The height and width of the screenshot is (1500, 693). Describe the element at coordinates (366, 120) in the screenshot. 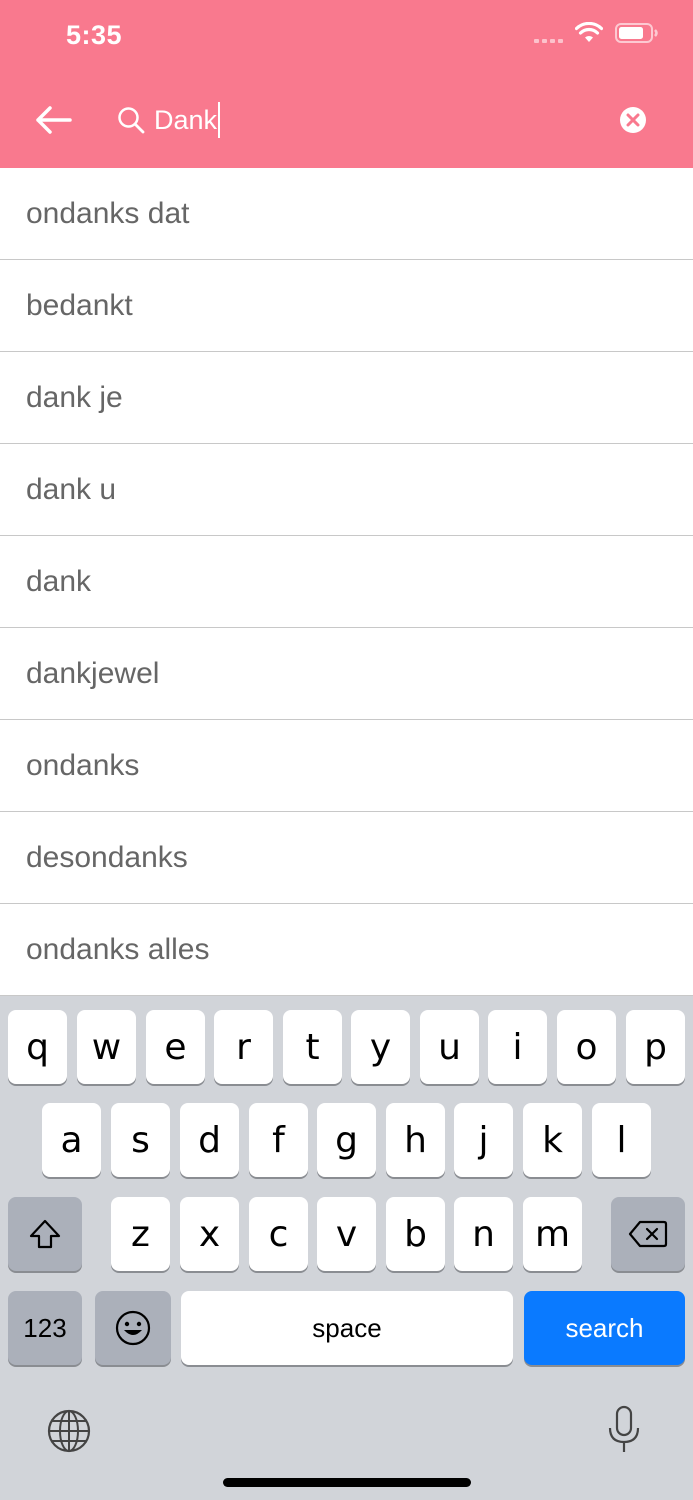

I see `search-bar: Dank` at that location.